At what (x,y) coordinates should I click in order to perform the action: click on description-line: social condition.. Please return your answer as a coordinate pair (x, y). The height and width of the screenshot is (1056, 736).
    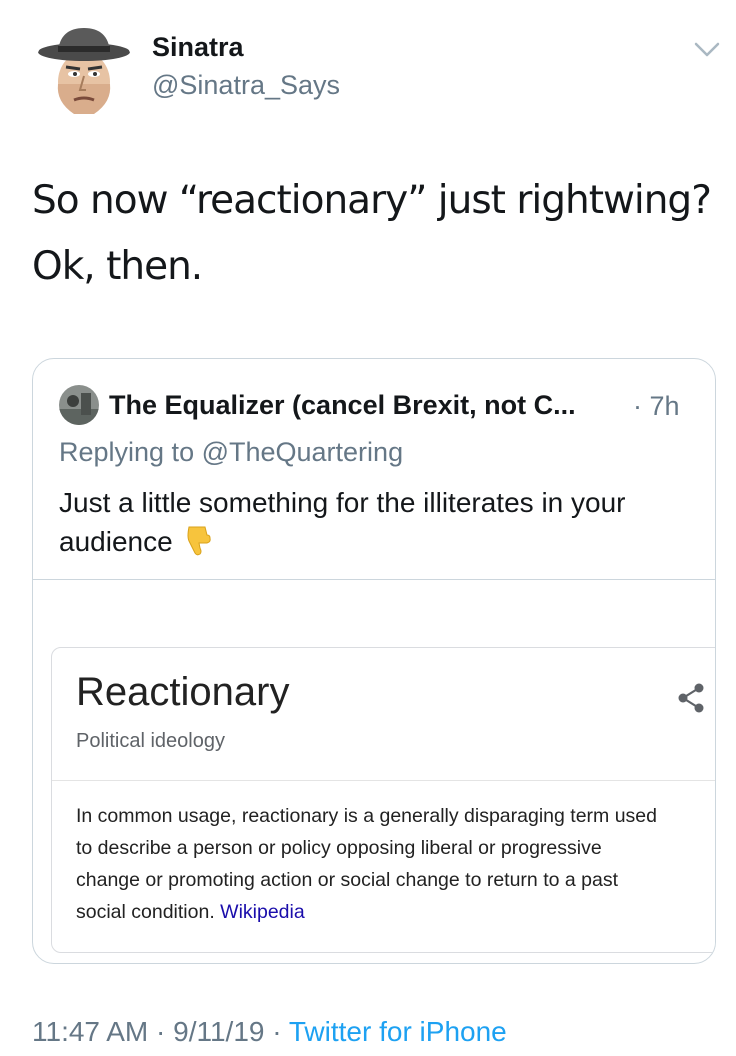
    Looking at the image, I should click on (145, 912).